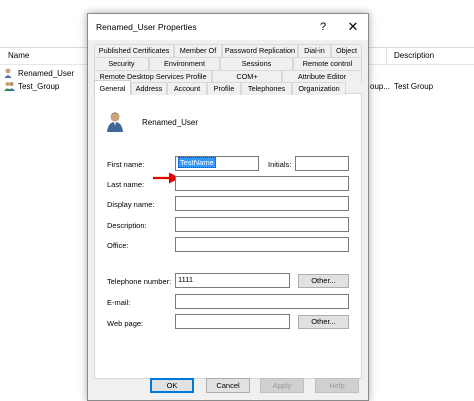 The width and height of the screenshot is (474, 401). Describe the element at coordinates (262, 244) in the screenshot. I see `office-input` at that location.